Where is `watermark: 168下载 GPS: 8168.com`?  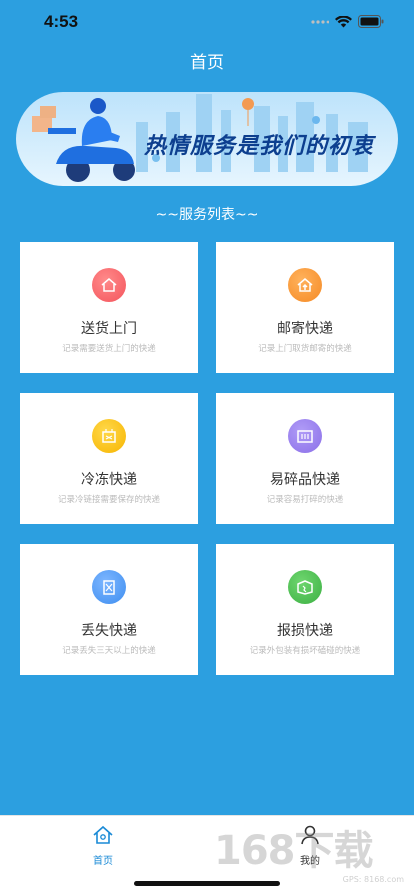
watermark: 168下载 GPS: 8168.com is located at coordinates (312, 851).